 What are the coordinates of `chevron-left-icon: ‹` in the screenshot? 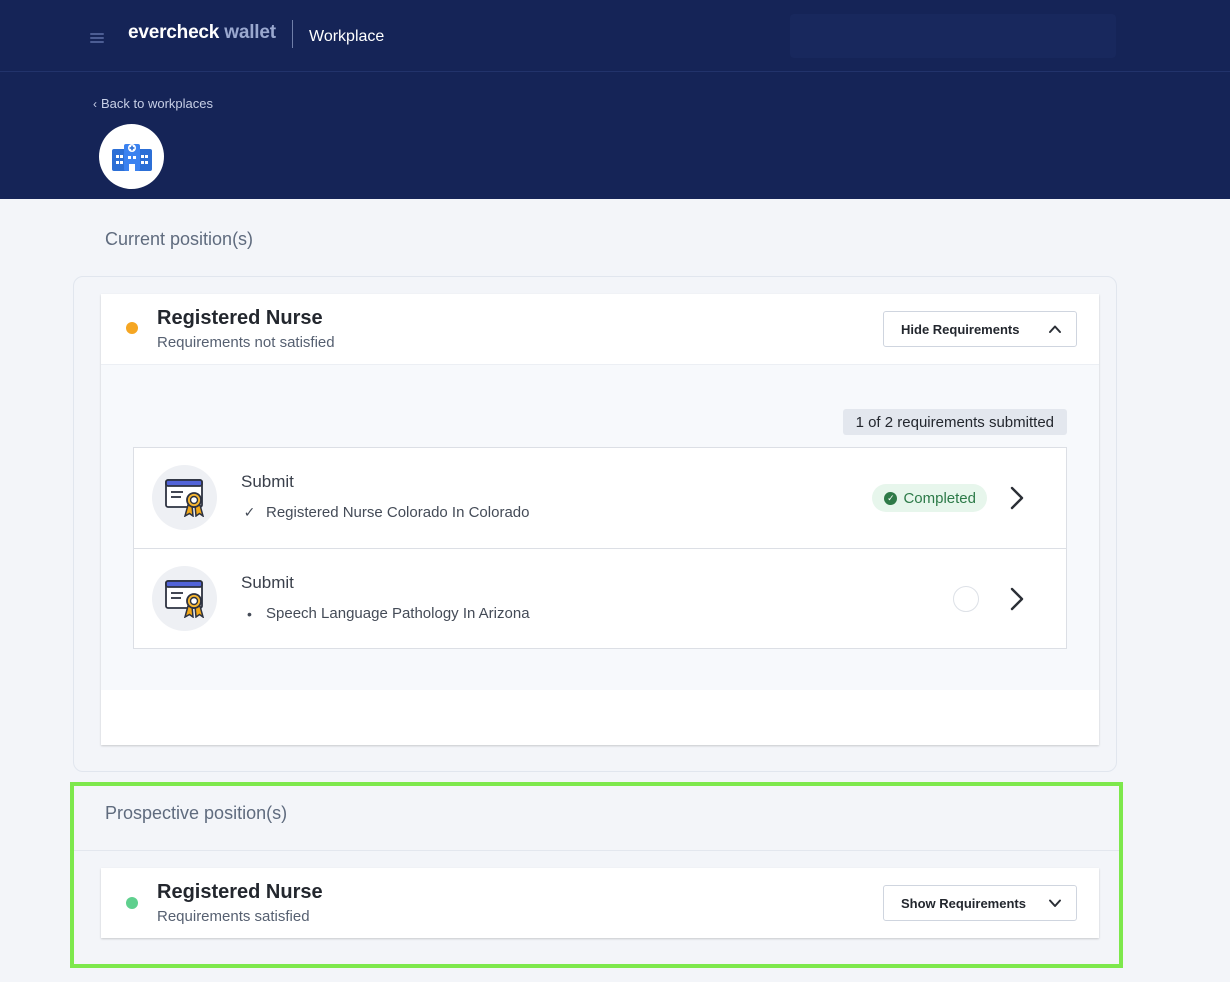 It's located at (95, 103).